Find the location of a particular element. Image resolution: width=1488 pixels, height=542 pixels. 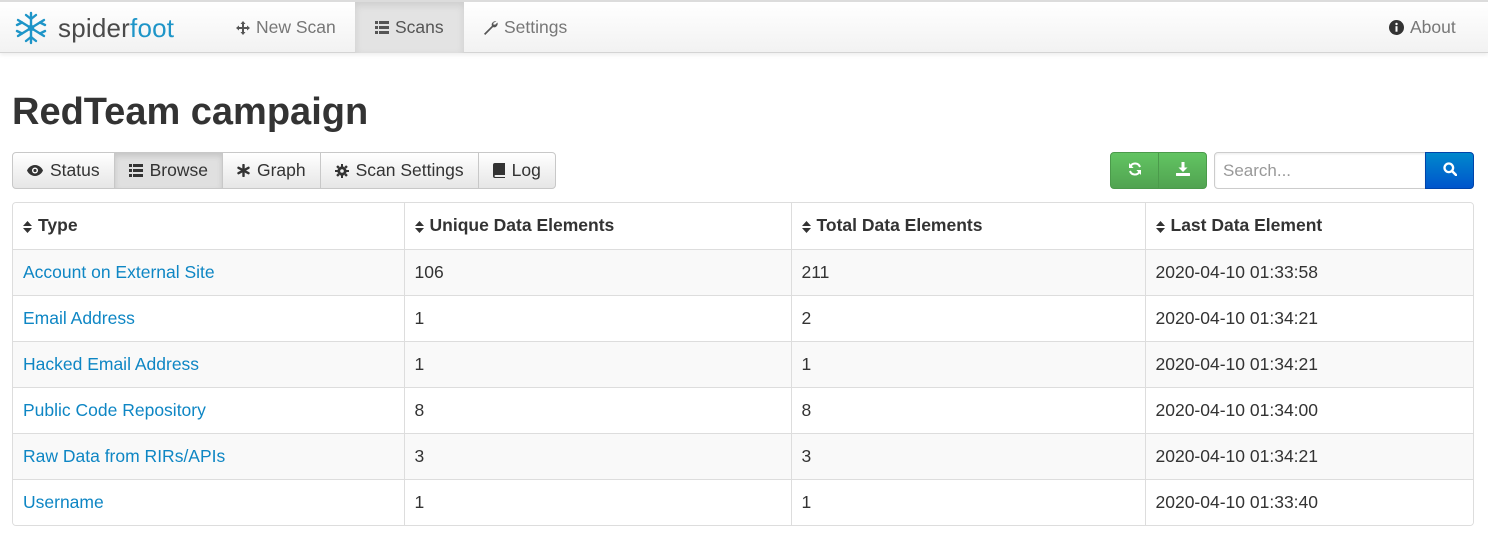

tab-log: Log is located at coordinates (516, 170).